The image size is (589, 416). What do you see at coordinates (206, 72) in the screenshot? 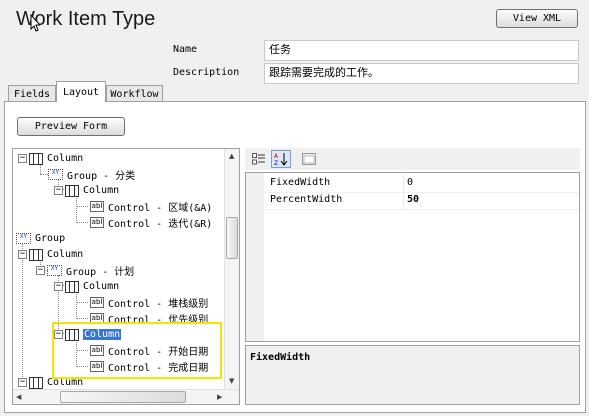
I see `description-label: Description` at bounding box center [206, 72].